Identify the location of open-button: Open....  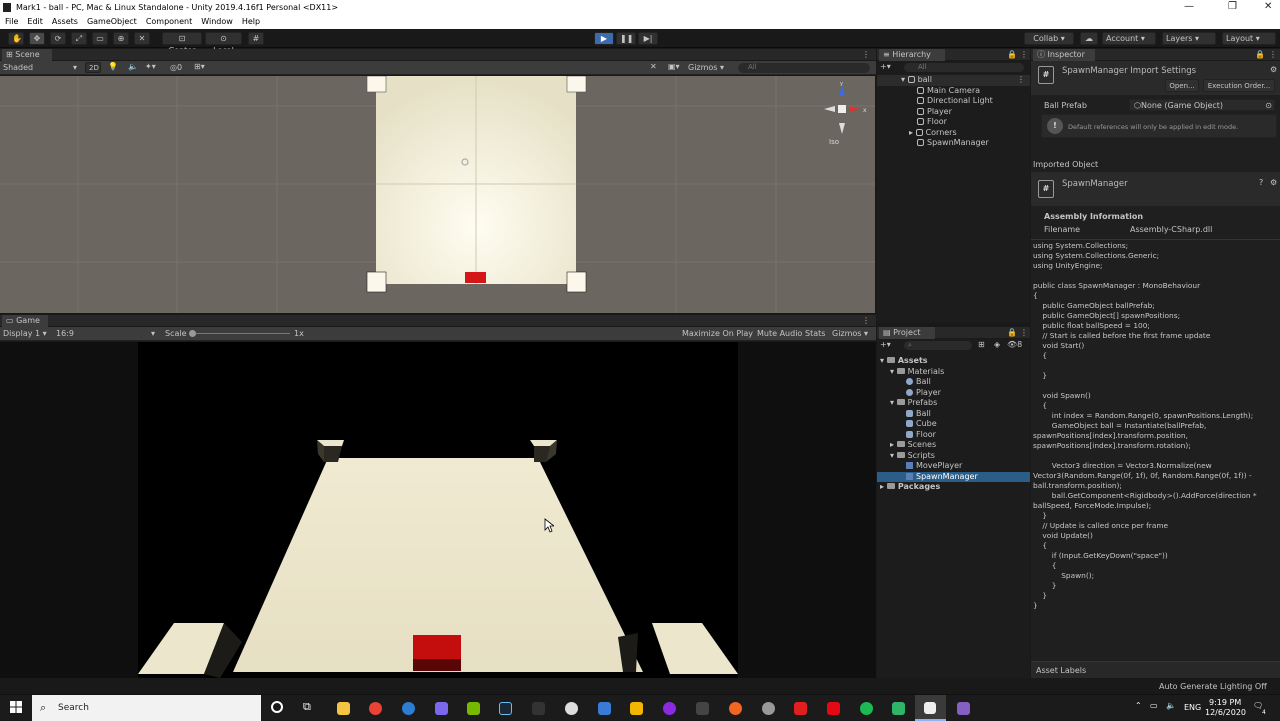
(1182, 85).